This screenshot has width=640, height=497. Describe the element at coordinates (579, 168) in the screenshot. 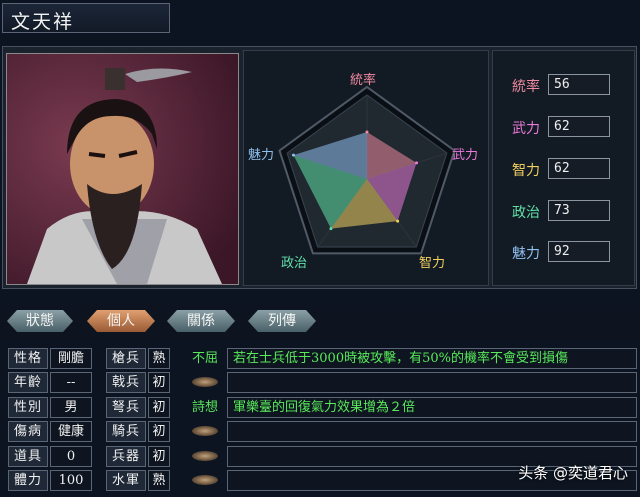

I see `stat-value-zhili: 62` at that location.